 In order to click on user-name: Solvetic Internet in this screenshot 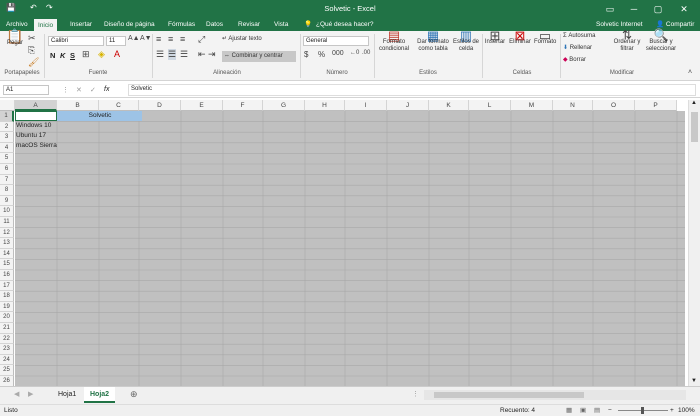, I will do `click(619, 24)`.